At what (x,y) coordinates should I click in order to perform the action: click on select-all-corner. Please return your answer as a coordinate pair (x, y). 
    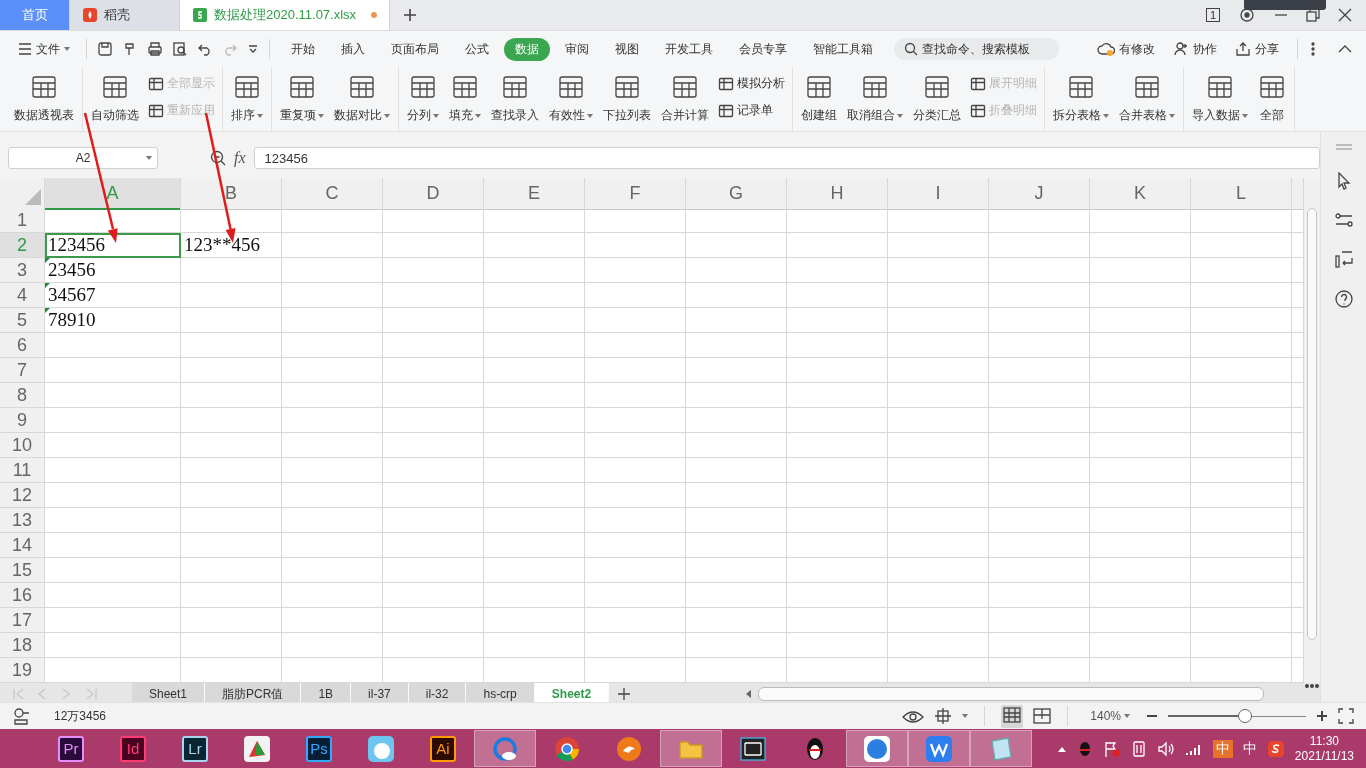
    Looking at the image, I should click on (33, 197).